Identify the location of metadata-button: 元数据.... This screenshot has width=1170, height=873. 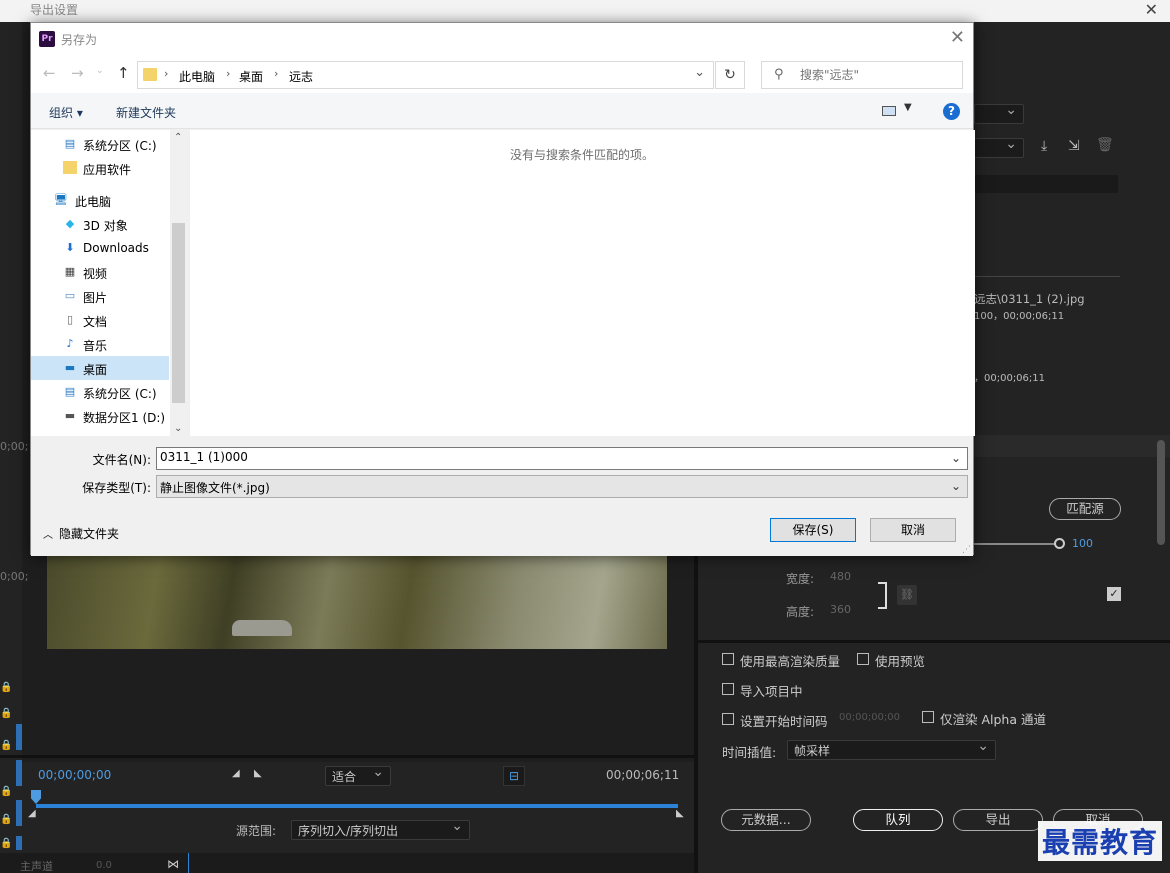
(766, 820).